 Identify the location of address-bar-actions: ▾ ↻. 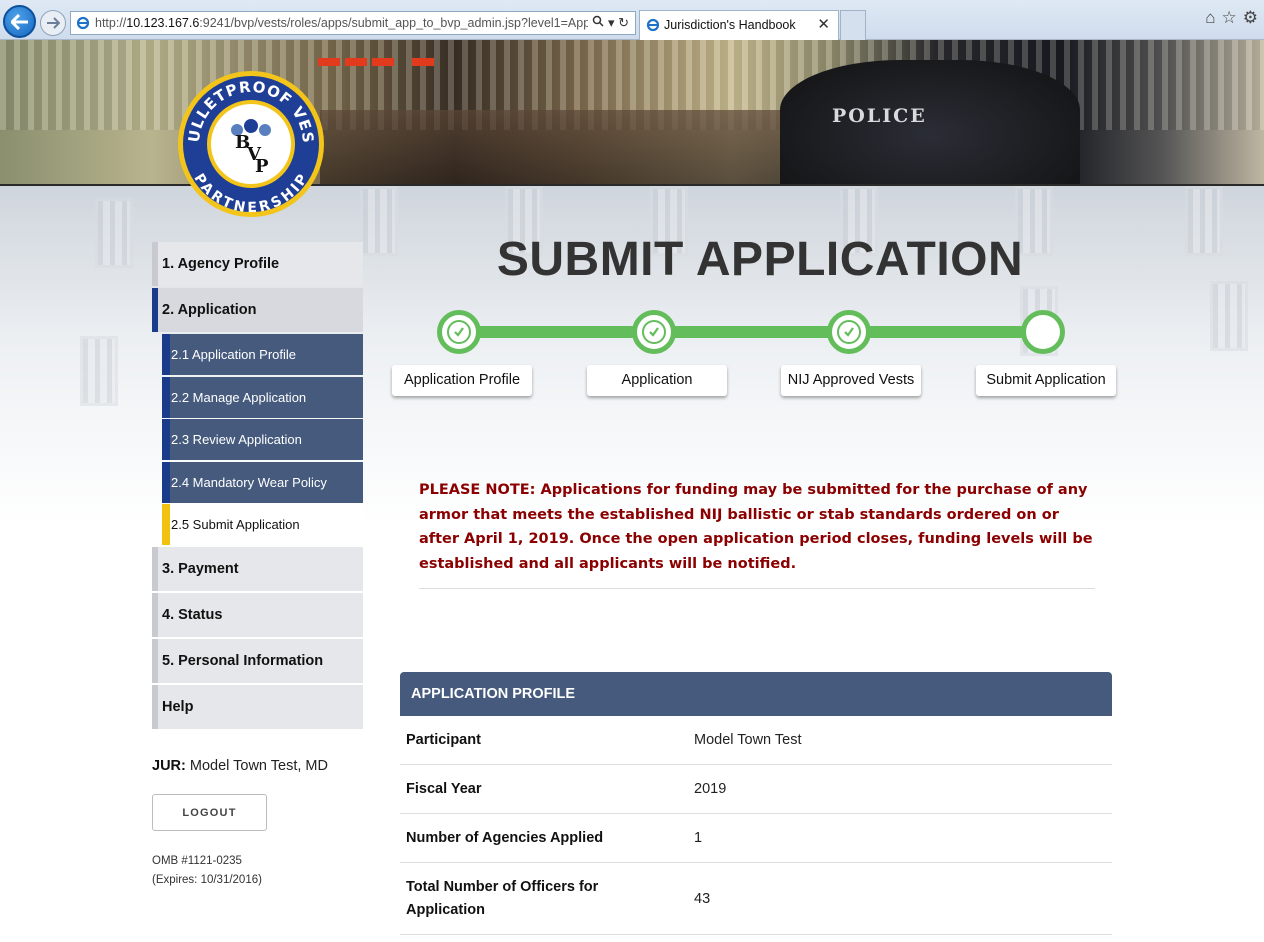
(608, 23).